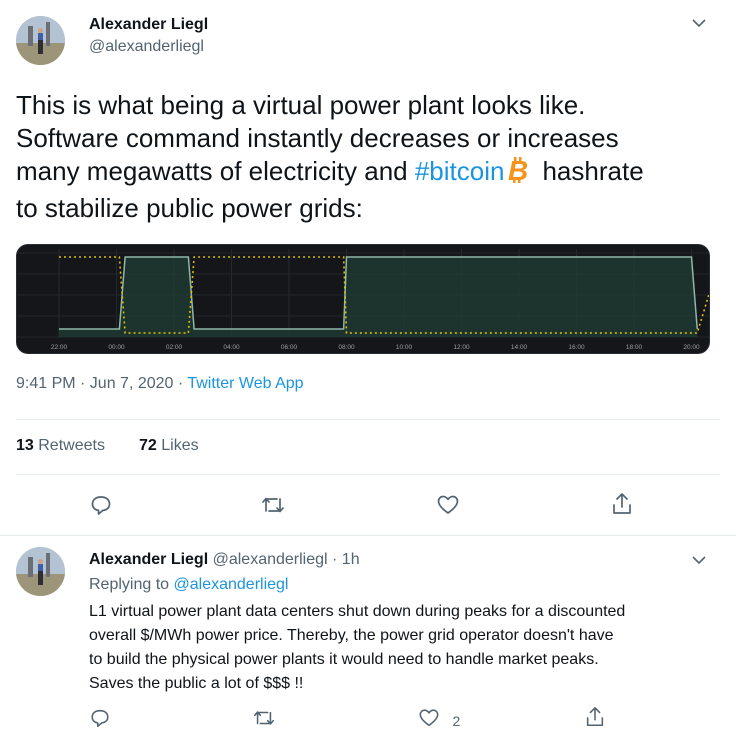  I want to click on tweet-line-part: many megawatts of electricity and, so click(215, 171).